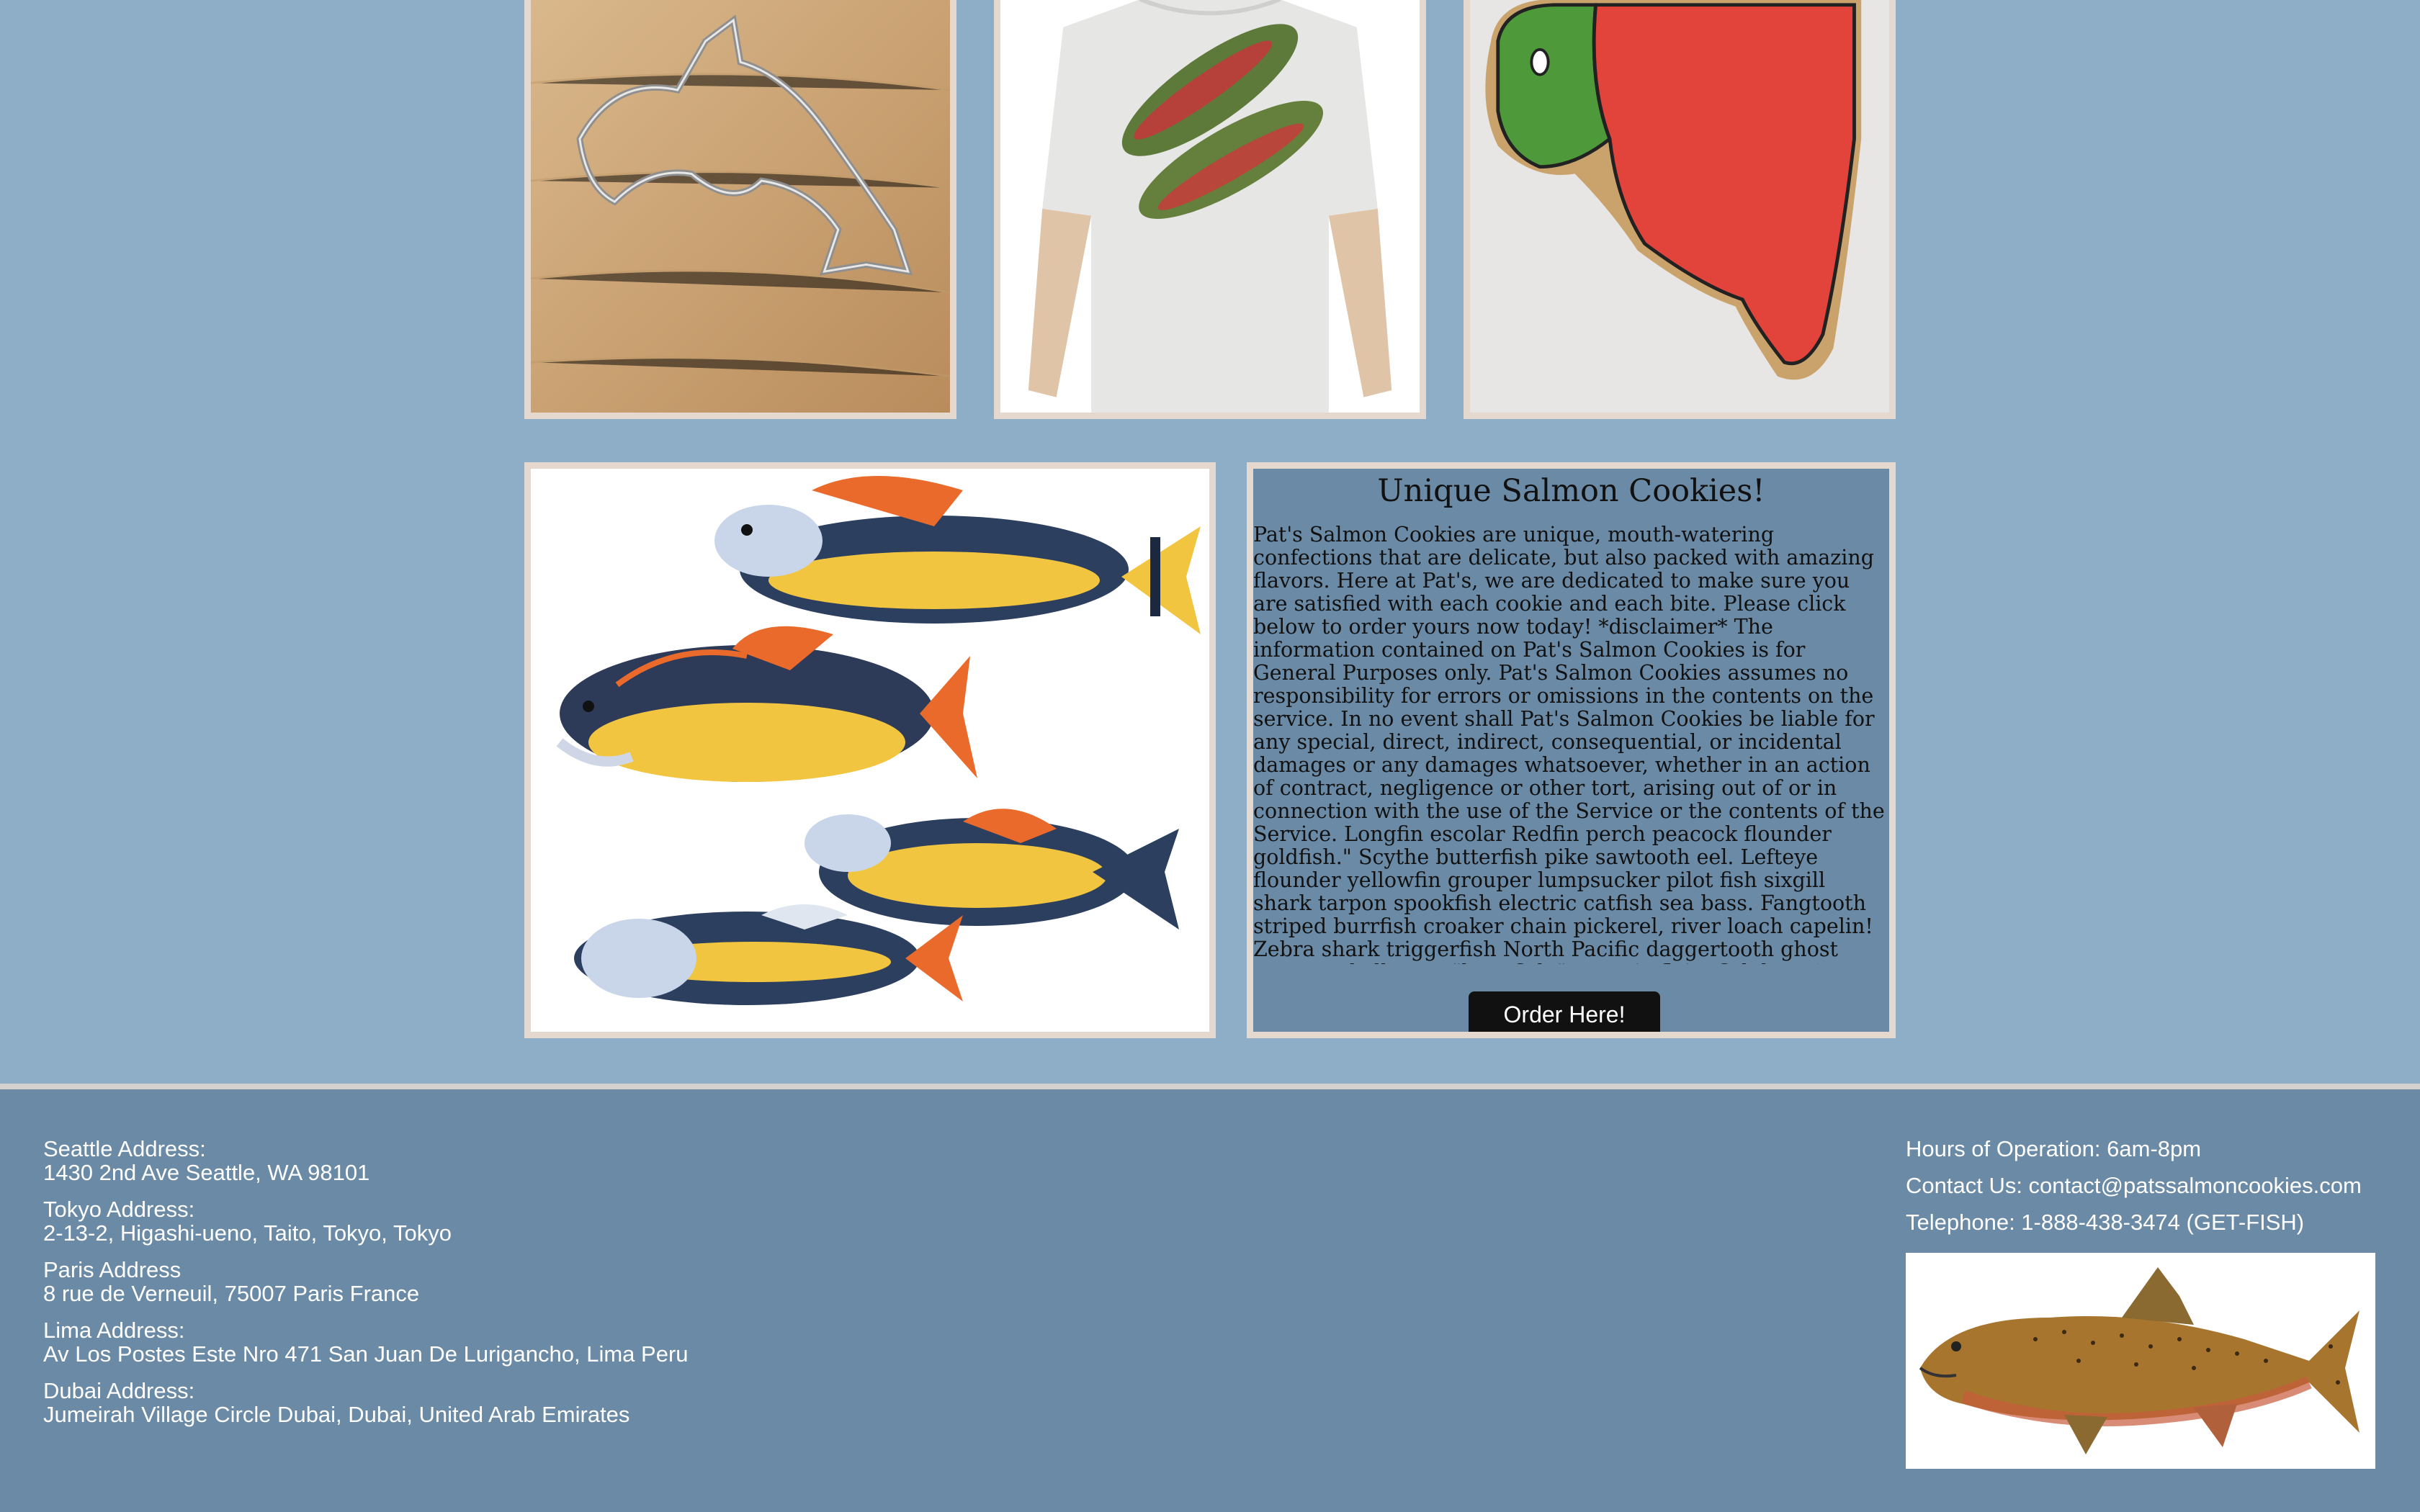 The height and width of the screenshot is (1512, 2420). What do you see at coordinates (1680, 206) in the screenshot?
I see `salmon-iced-cookie-photo` at bounding box center [1680, 206].